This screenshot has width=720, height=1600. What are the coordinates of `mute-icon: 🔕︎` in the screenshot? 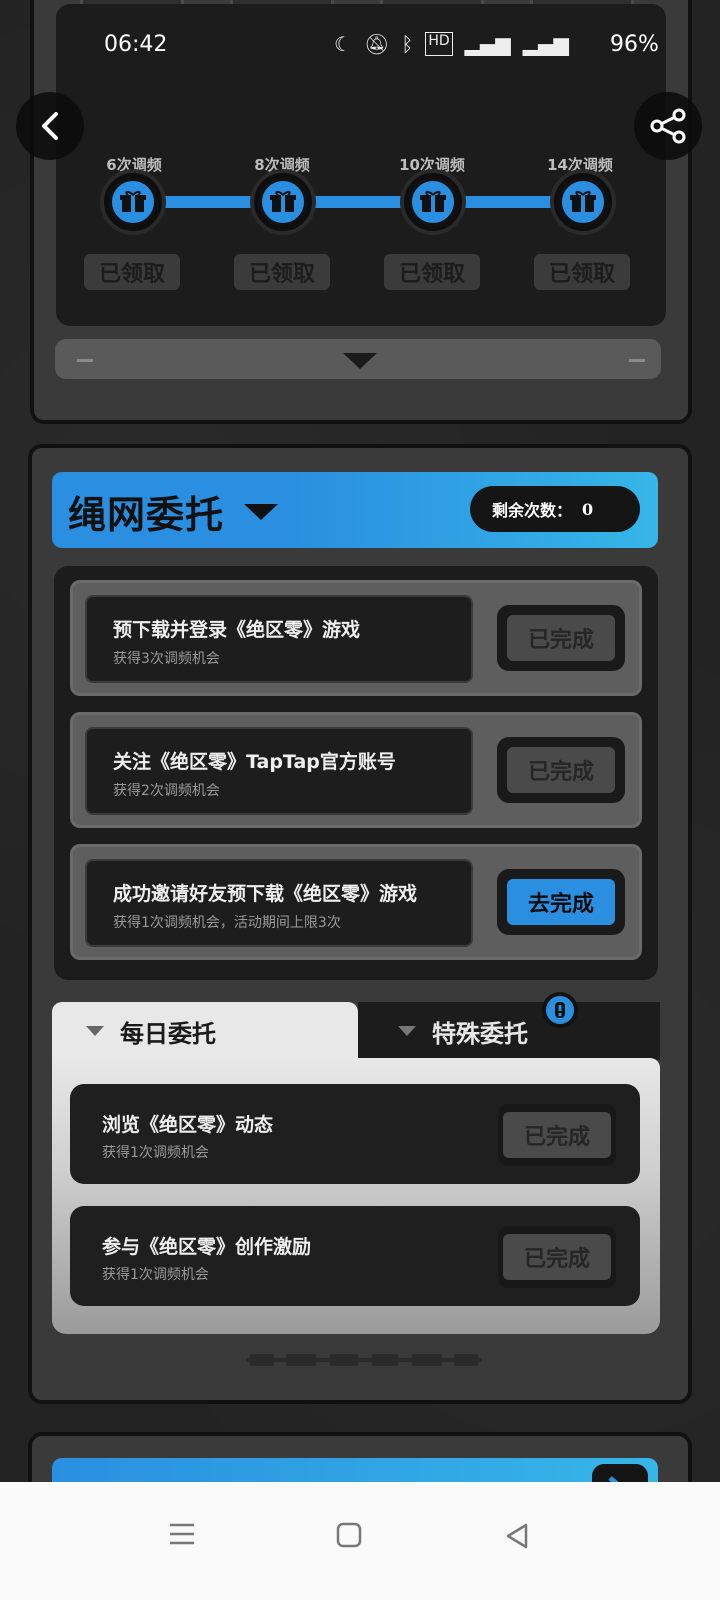 It's located at (376, 44).